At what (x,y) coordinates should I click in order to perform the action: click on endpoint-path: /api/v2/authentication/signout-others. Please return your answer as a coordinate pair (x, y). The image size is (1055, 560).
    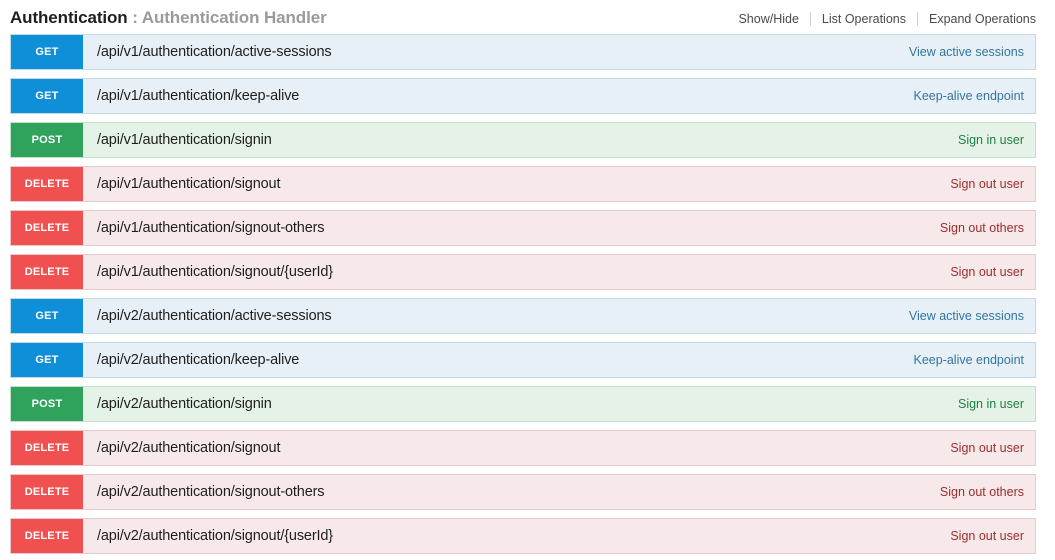
    Looking at the image, I should click on (511, 492).